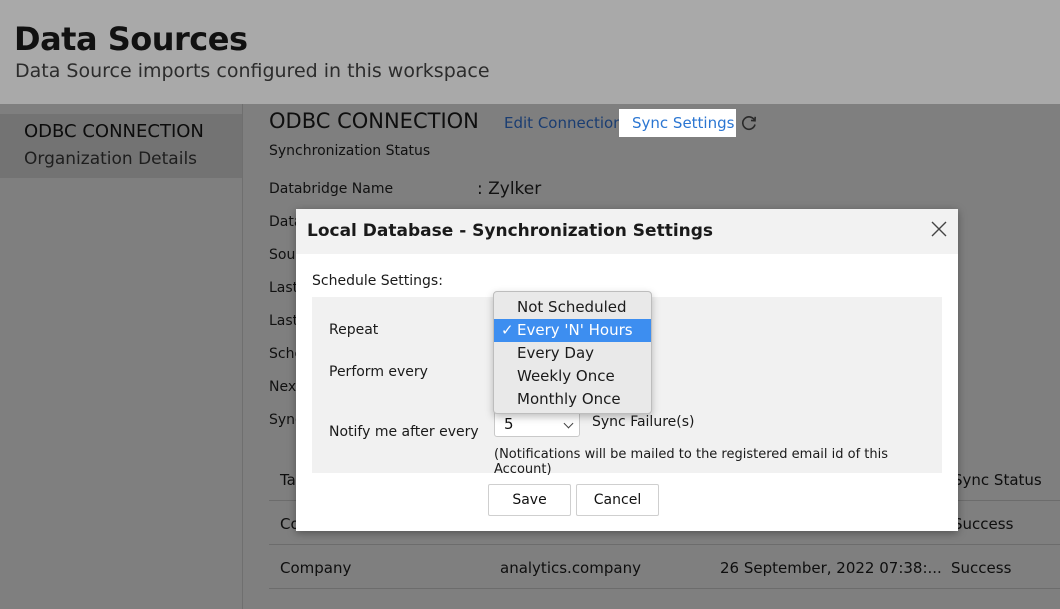 This screenshot has height=609, width=1060. I want to click on check-icon: ✓, so click(507, 330).